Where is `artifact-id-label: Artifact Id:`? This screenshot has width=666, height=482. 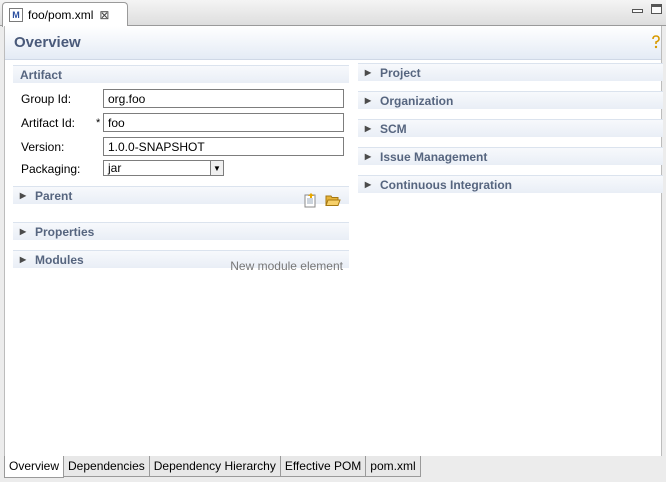
artifact-id-label: Artifact Id: is located at coordinates (48, 123).